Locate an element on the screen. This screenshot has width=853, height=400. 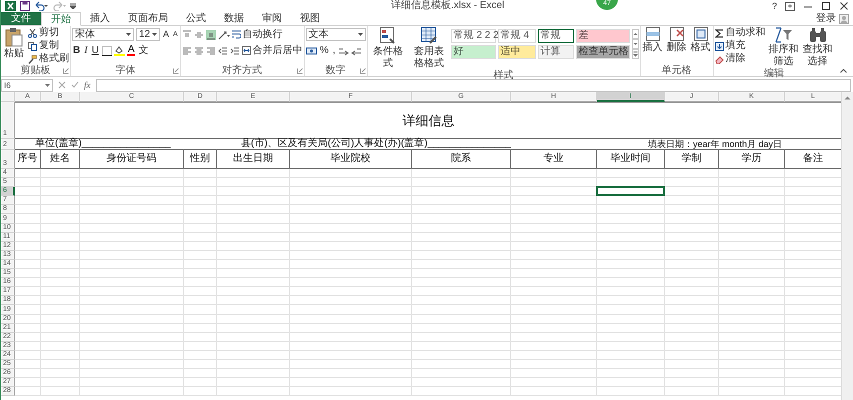
increase-decimal-icon is located at coordinates (344, 51).